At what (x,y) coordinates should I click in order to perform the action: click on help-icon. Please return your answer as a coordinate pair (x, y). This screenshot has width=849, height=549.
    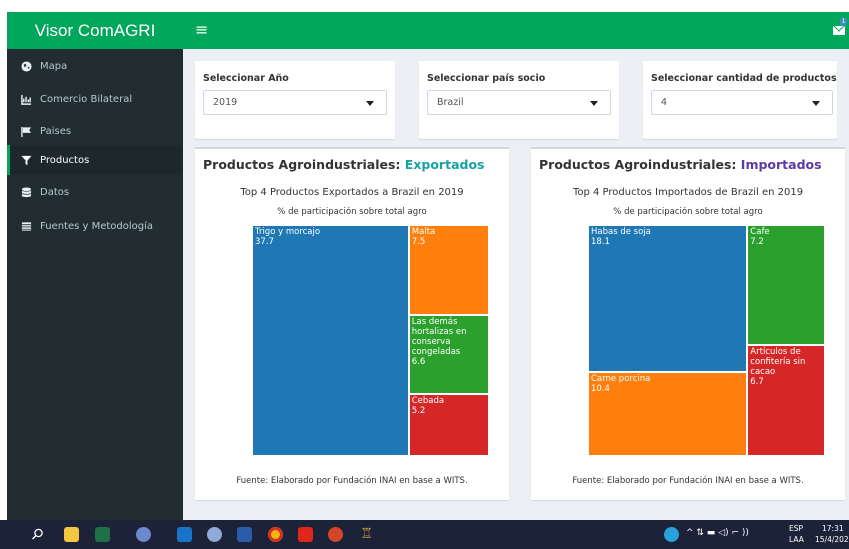
    Looking at the image, I should click on (671, 534).